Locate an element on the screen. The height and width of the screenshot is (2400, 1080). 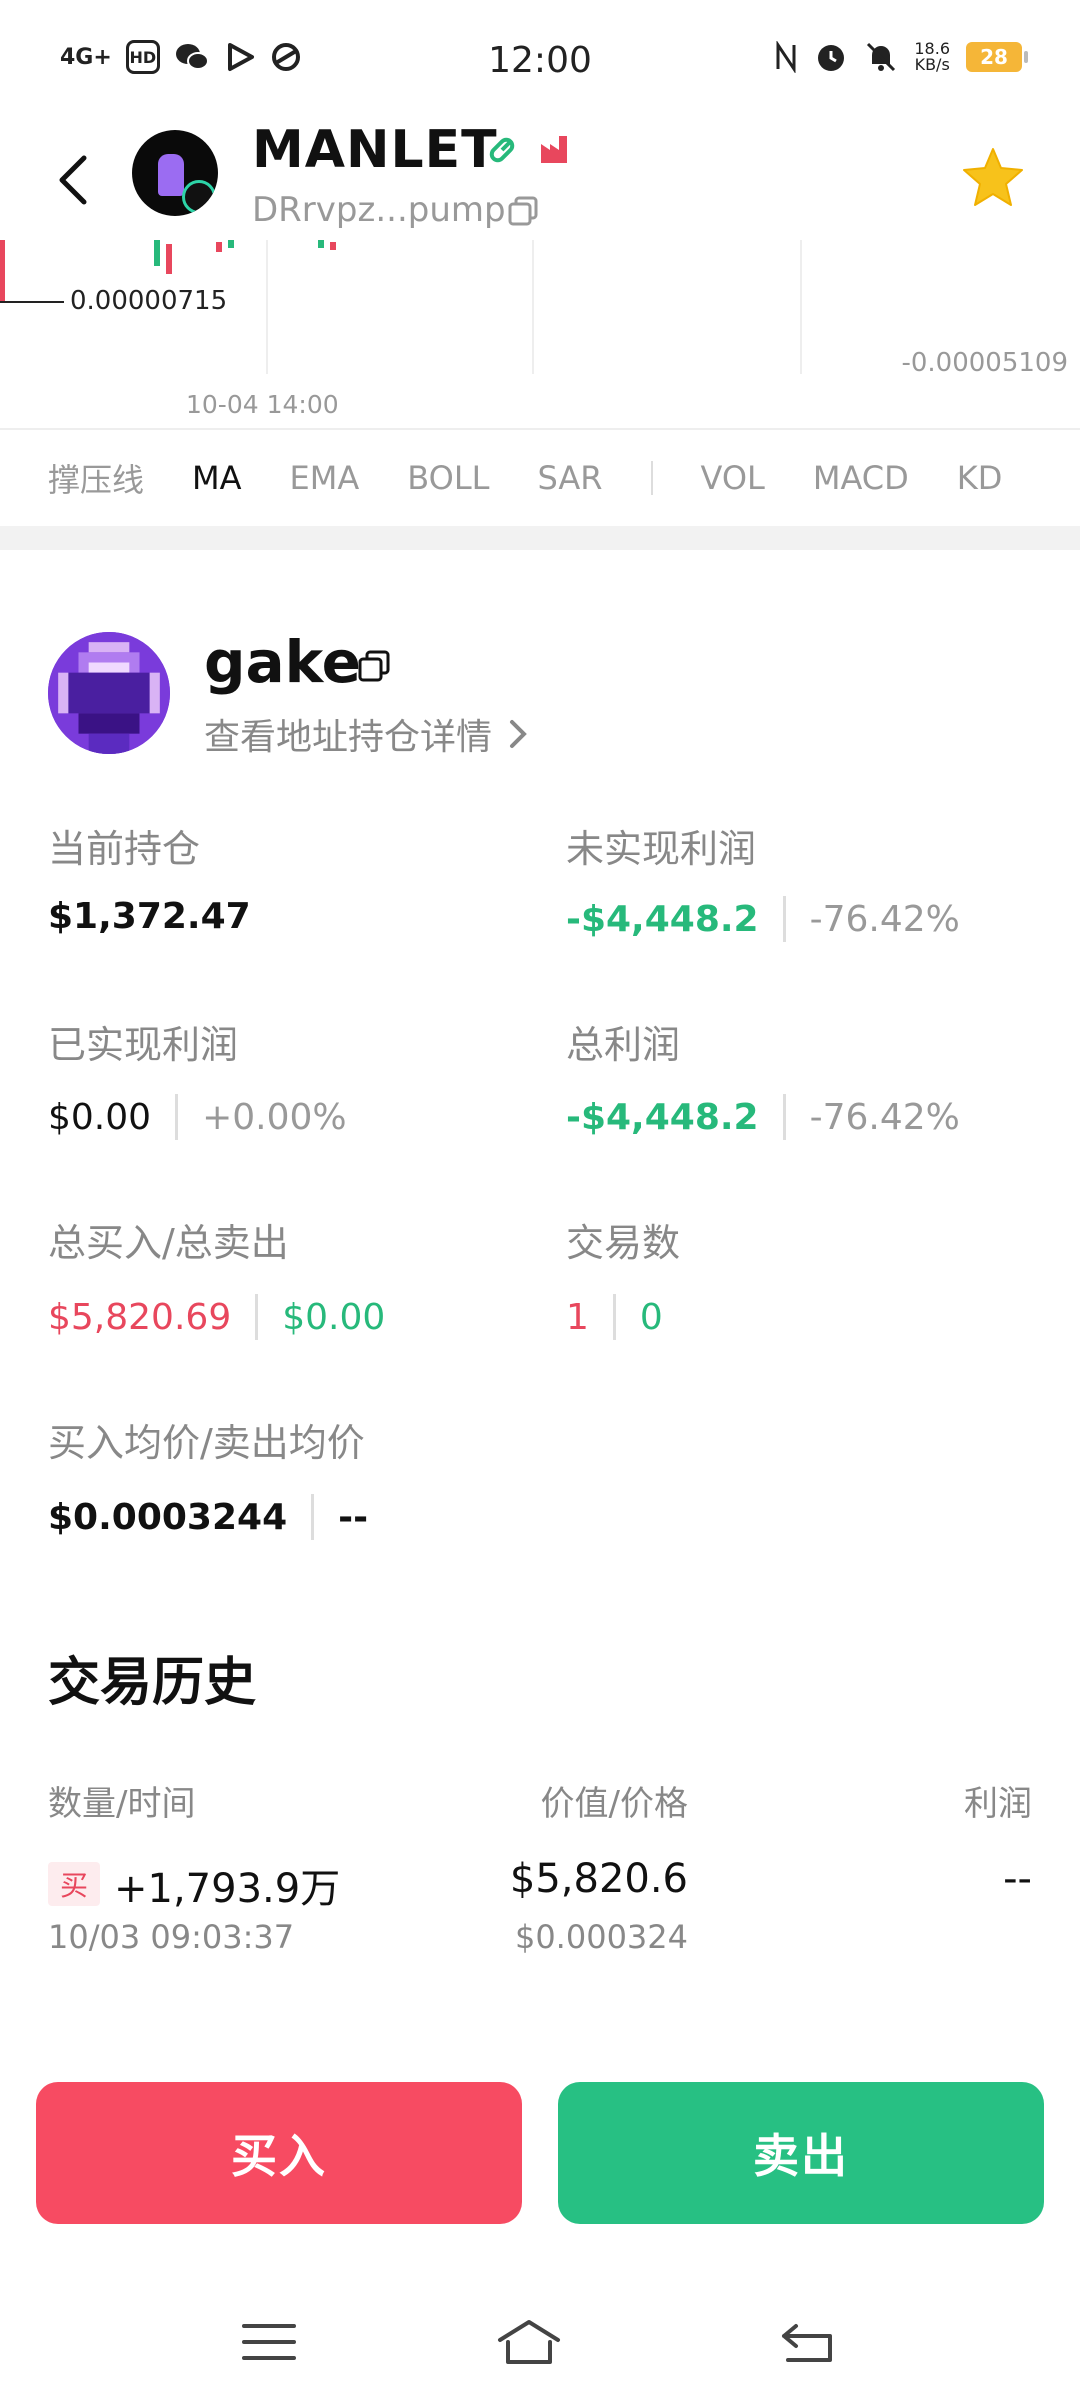
indicator-fade is located at coordinates (1045, 478).